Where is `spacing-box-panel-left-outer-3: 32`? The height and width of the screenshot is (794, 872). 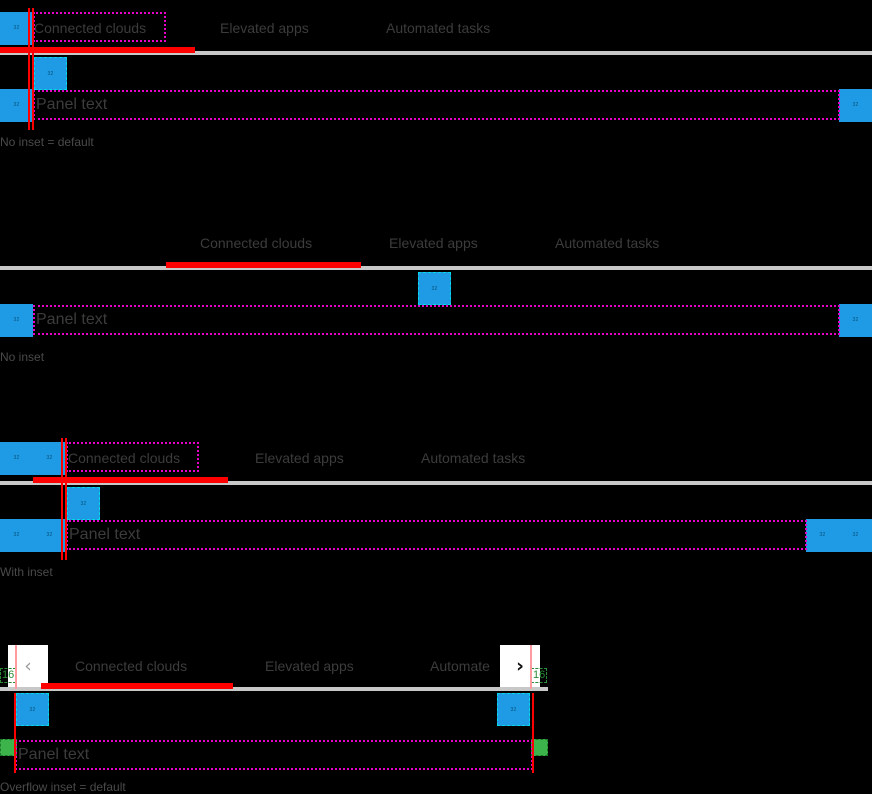 spacing-box-panel-left-outer-3: 32 is located at coordinates (16, 535).